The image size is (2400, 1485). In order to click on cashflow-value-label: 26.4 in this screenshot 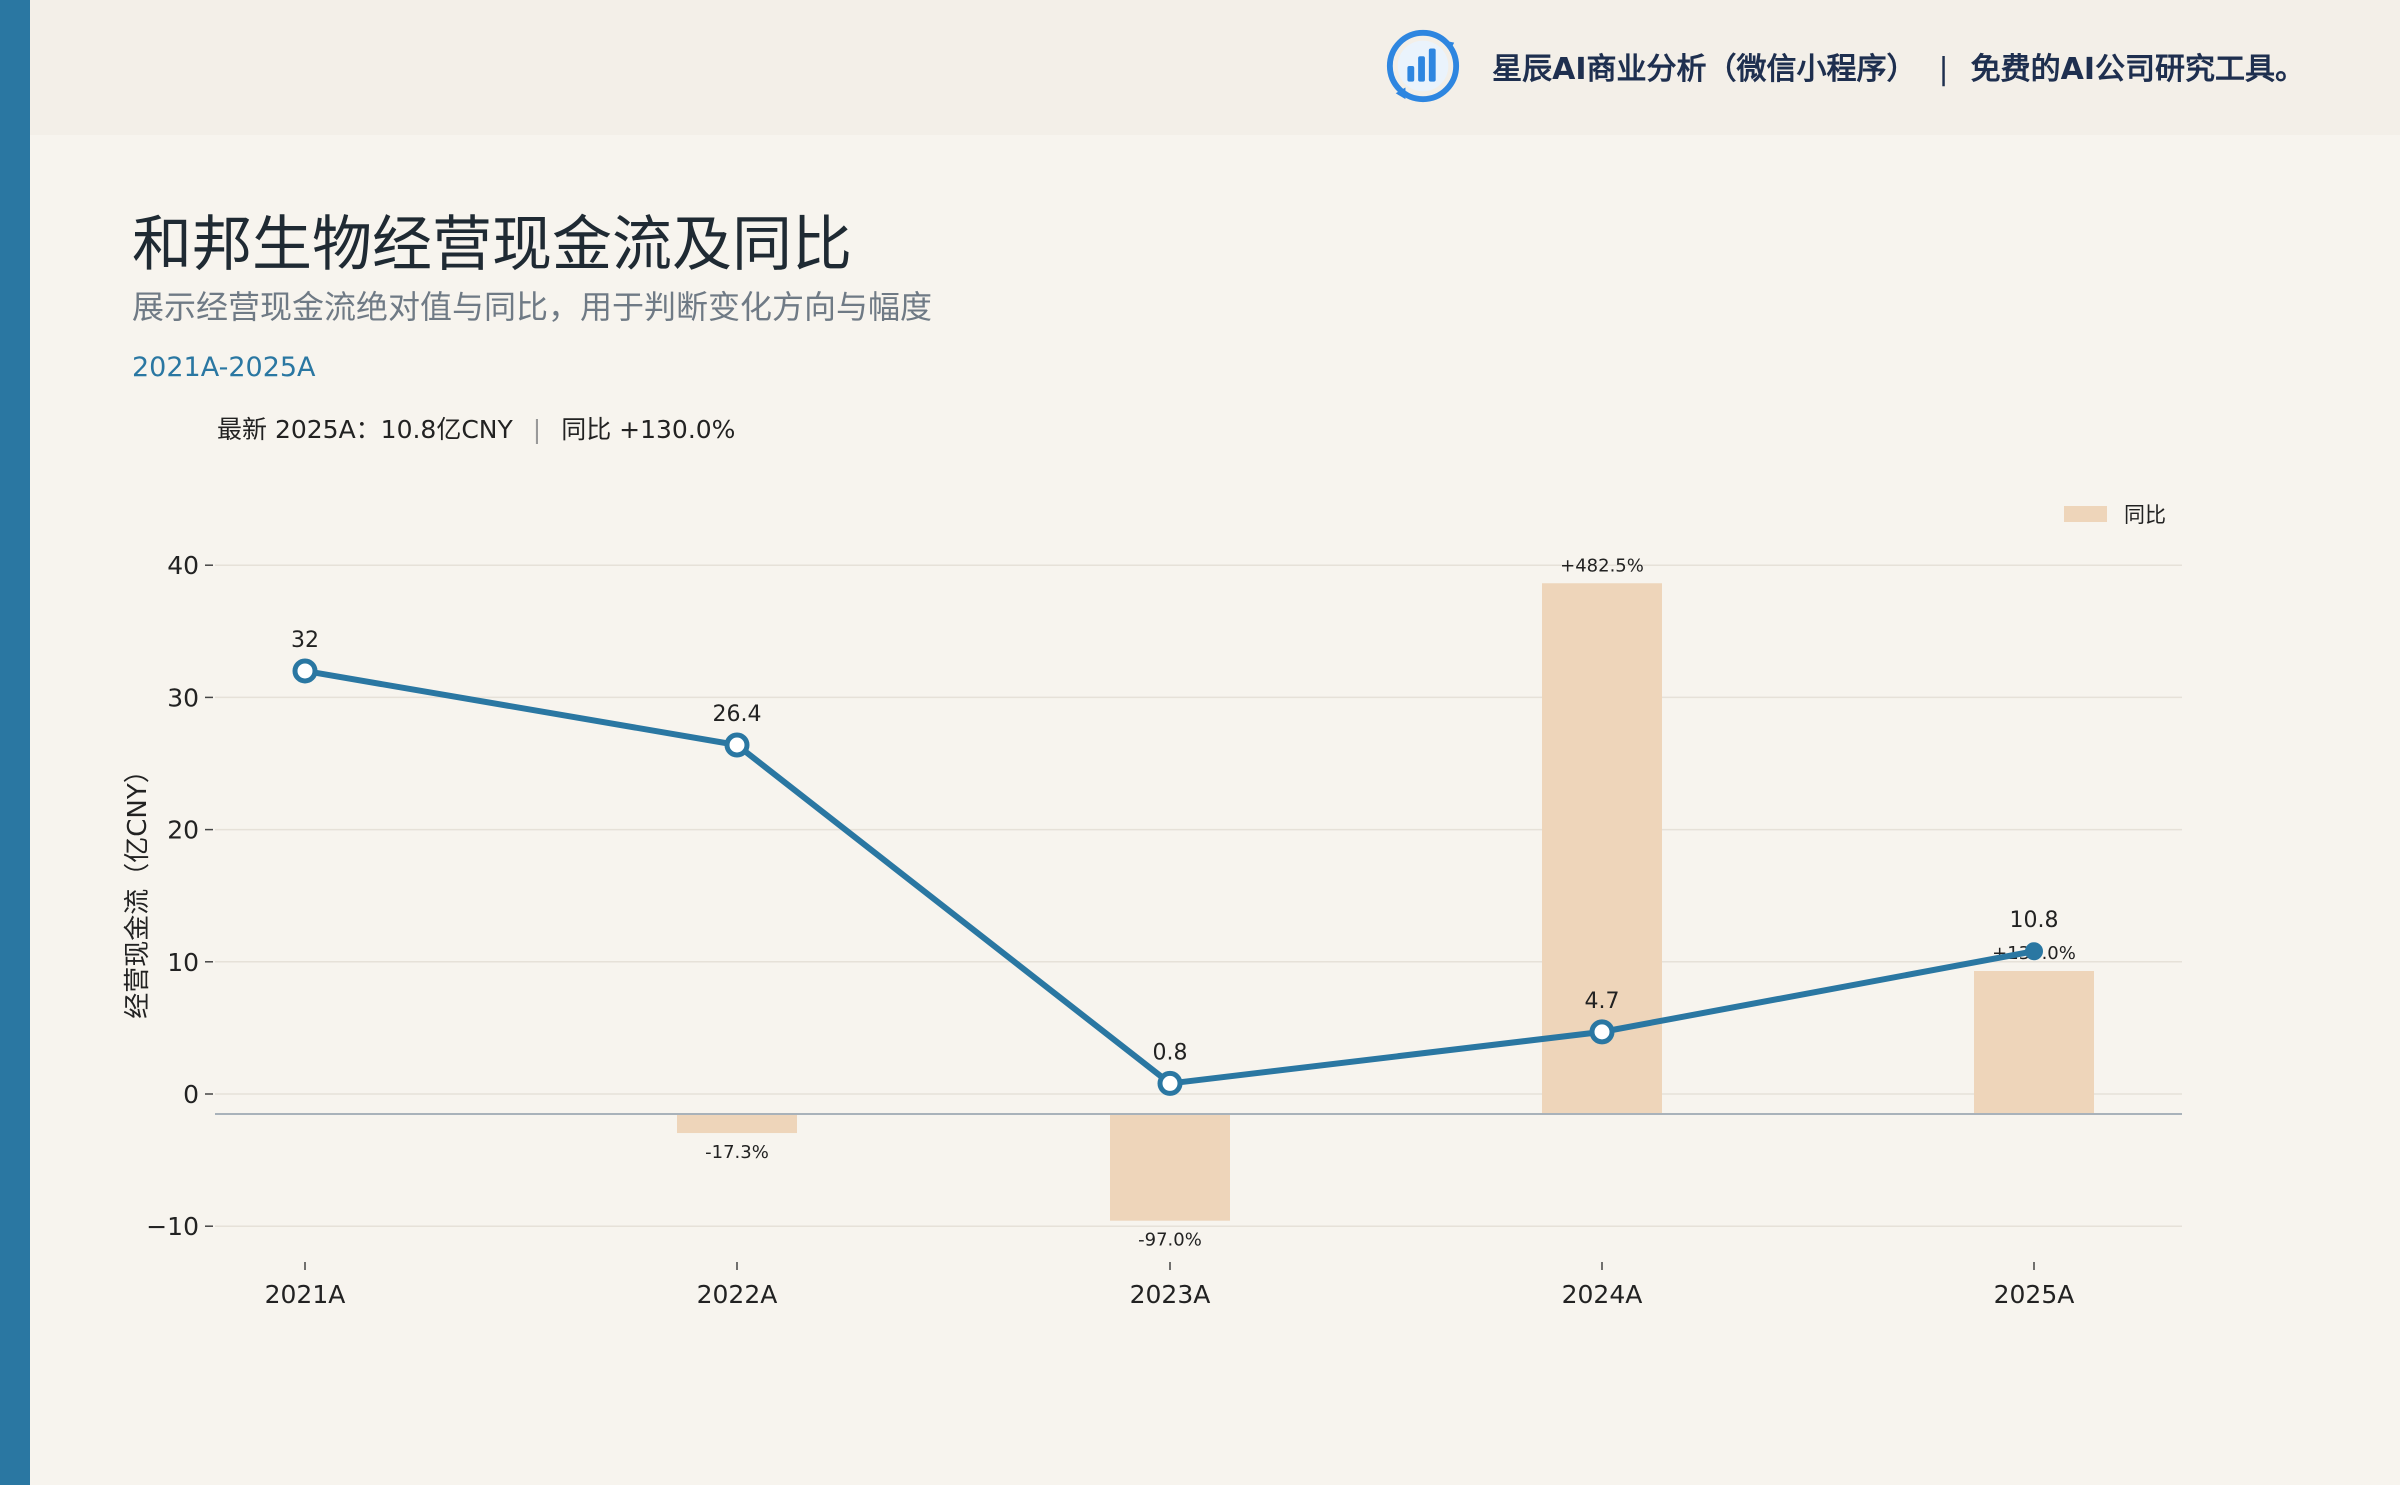, I will do `click(737, 714)`.